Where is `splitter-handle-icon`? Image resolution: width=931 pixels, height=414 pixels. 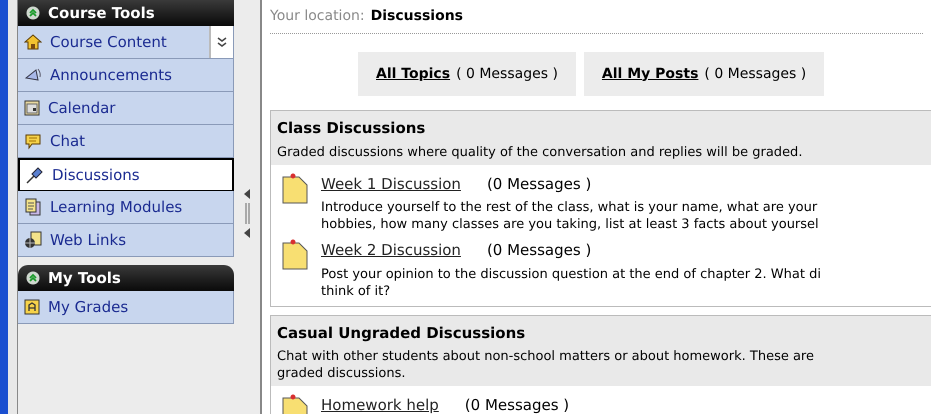
splitter-handle-icon is located at coordinates (247, 214).